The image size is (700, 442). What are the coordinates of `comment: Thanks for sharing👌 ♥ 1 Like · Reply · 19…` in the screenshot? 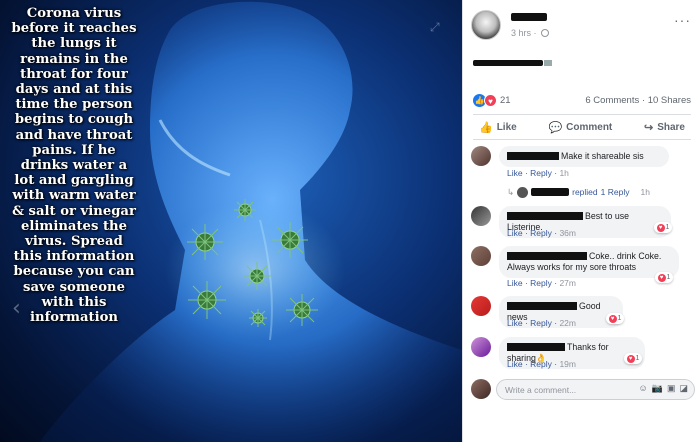 It's located at (582, 355).